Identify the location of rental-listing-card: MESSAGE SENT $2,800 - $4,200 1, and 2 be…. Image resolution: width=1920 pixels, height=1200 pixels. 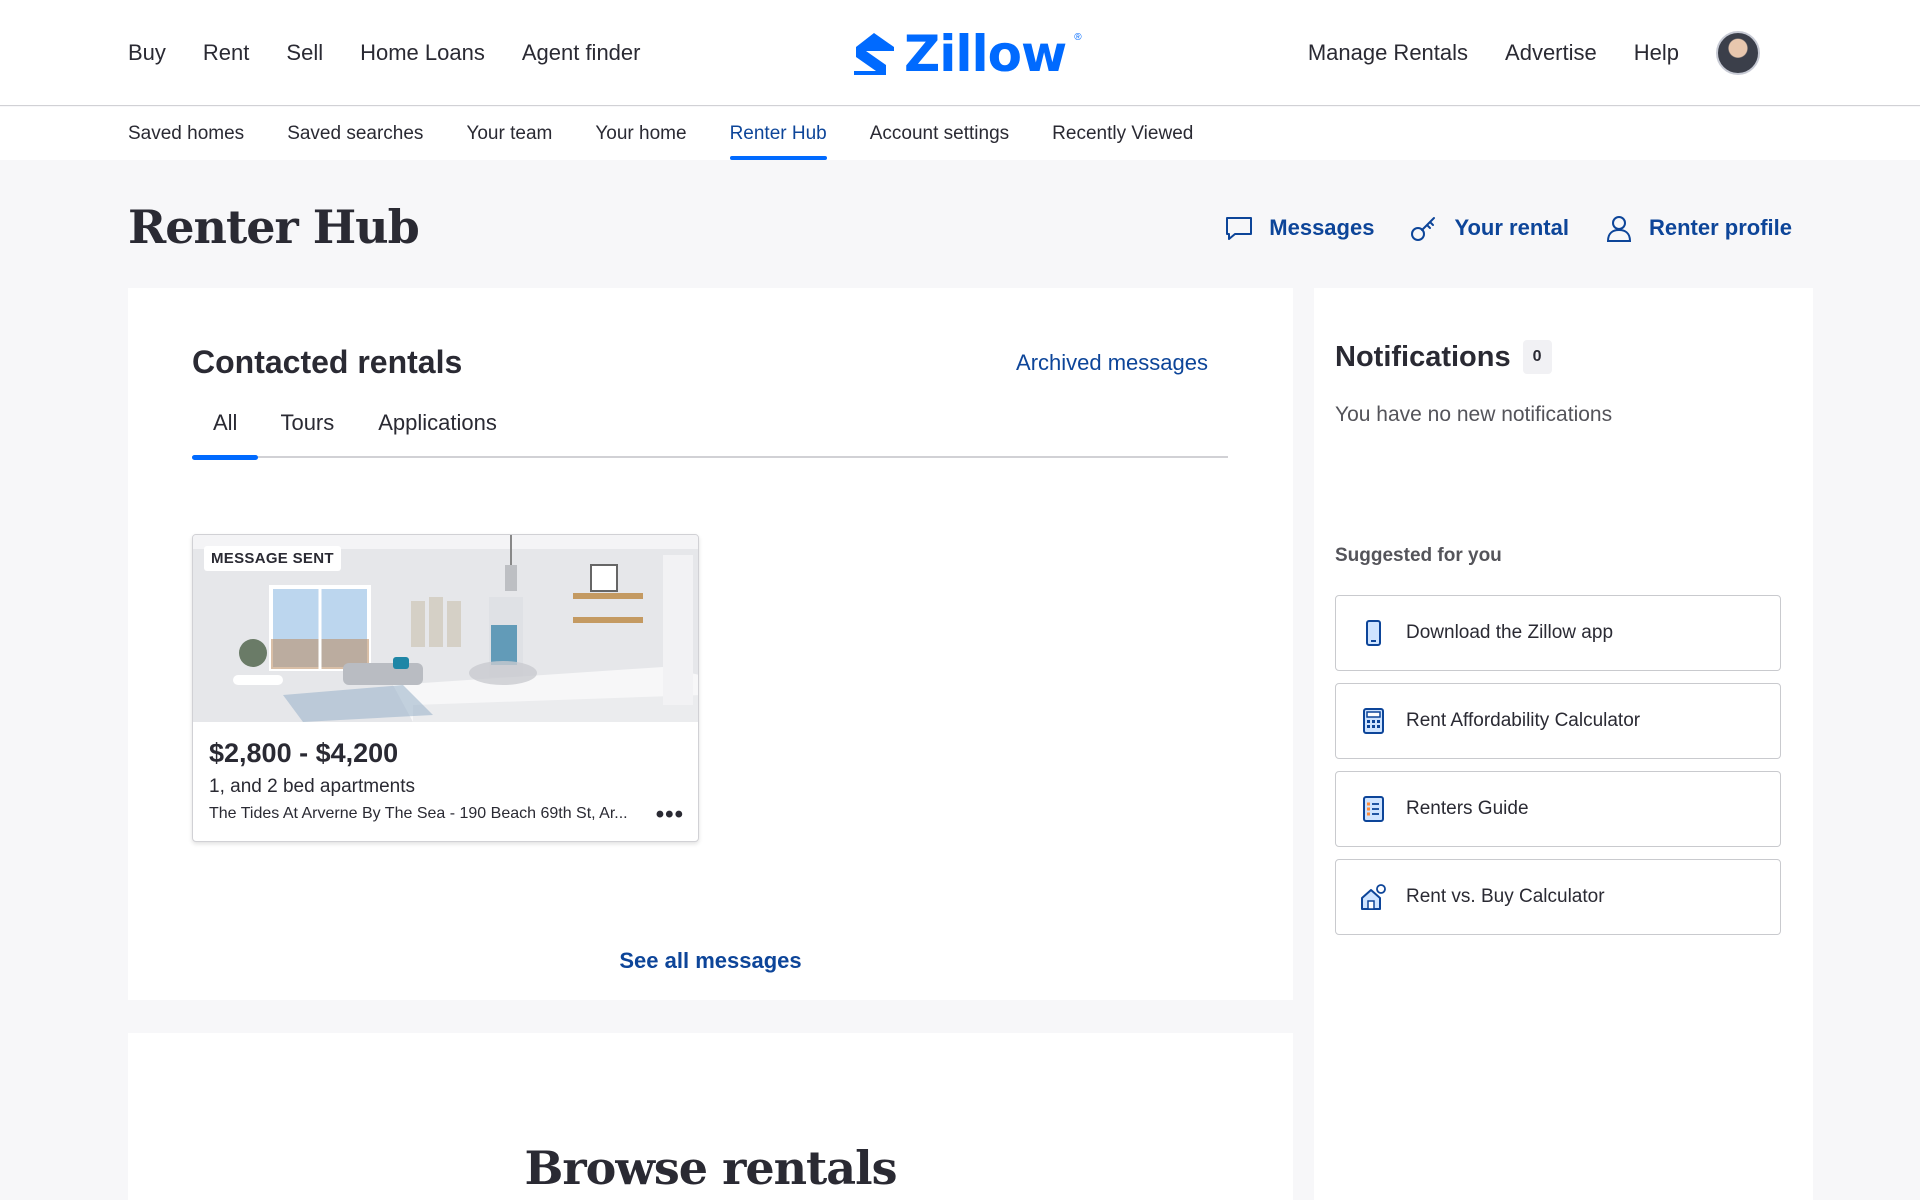
(445, 688).